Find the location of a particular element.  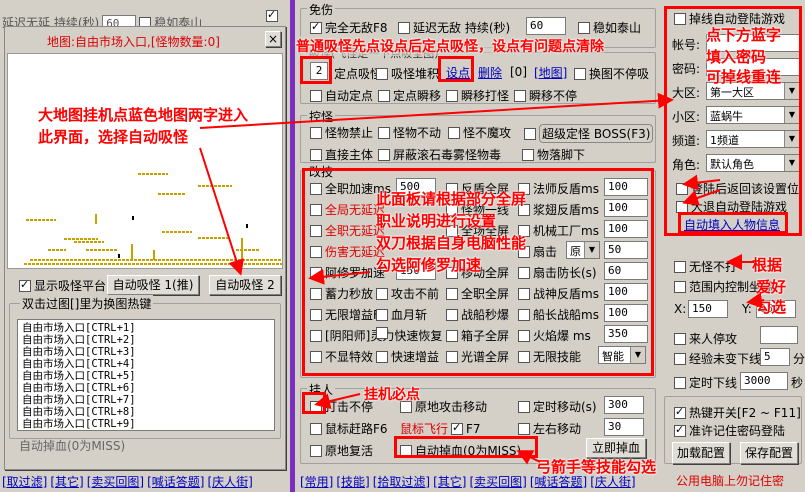

exp-input: 5 is located at coordinates (775, 357).